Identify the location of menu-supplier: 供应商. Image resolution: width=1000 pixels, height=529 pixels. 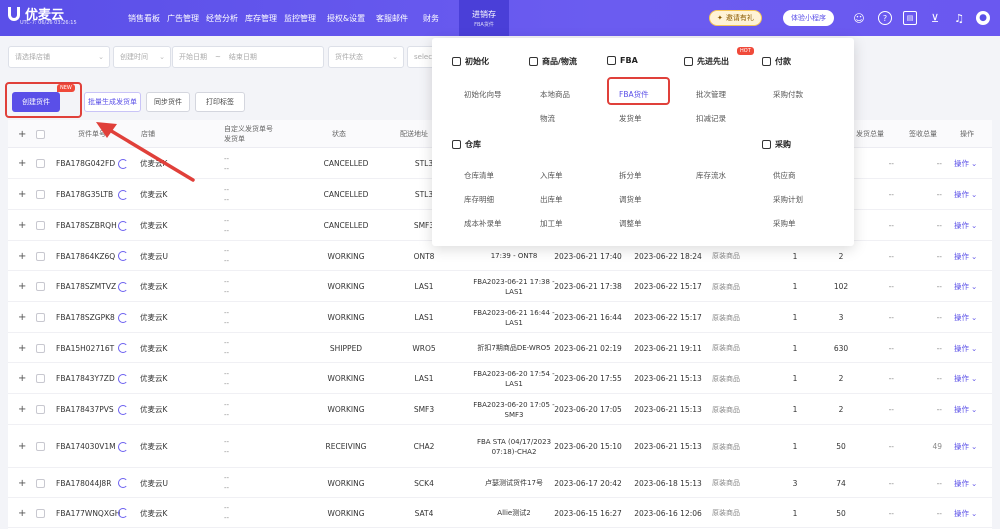
(784, 175).